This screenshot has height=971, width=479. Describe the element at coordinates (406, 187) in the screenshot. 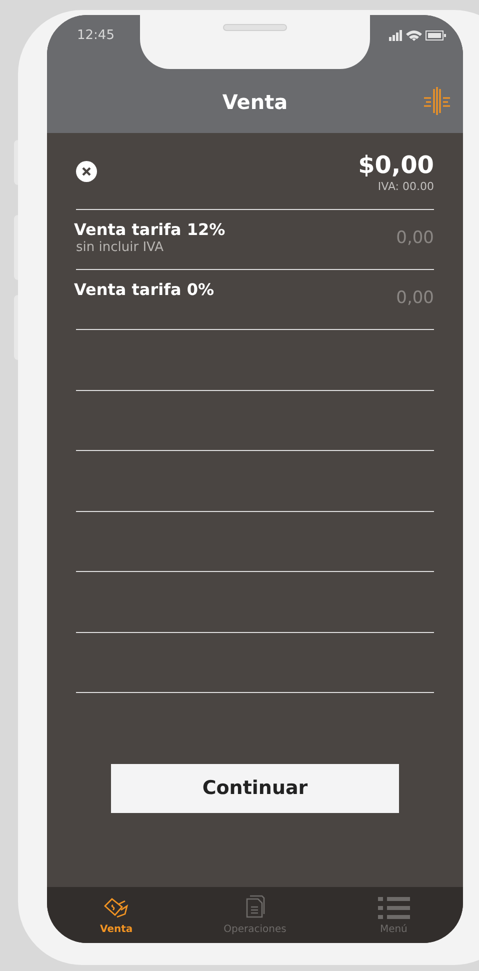

I see `tax-amount: IVA: 00.00` at that location.